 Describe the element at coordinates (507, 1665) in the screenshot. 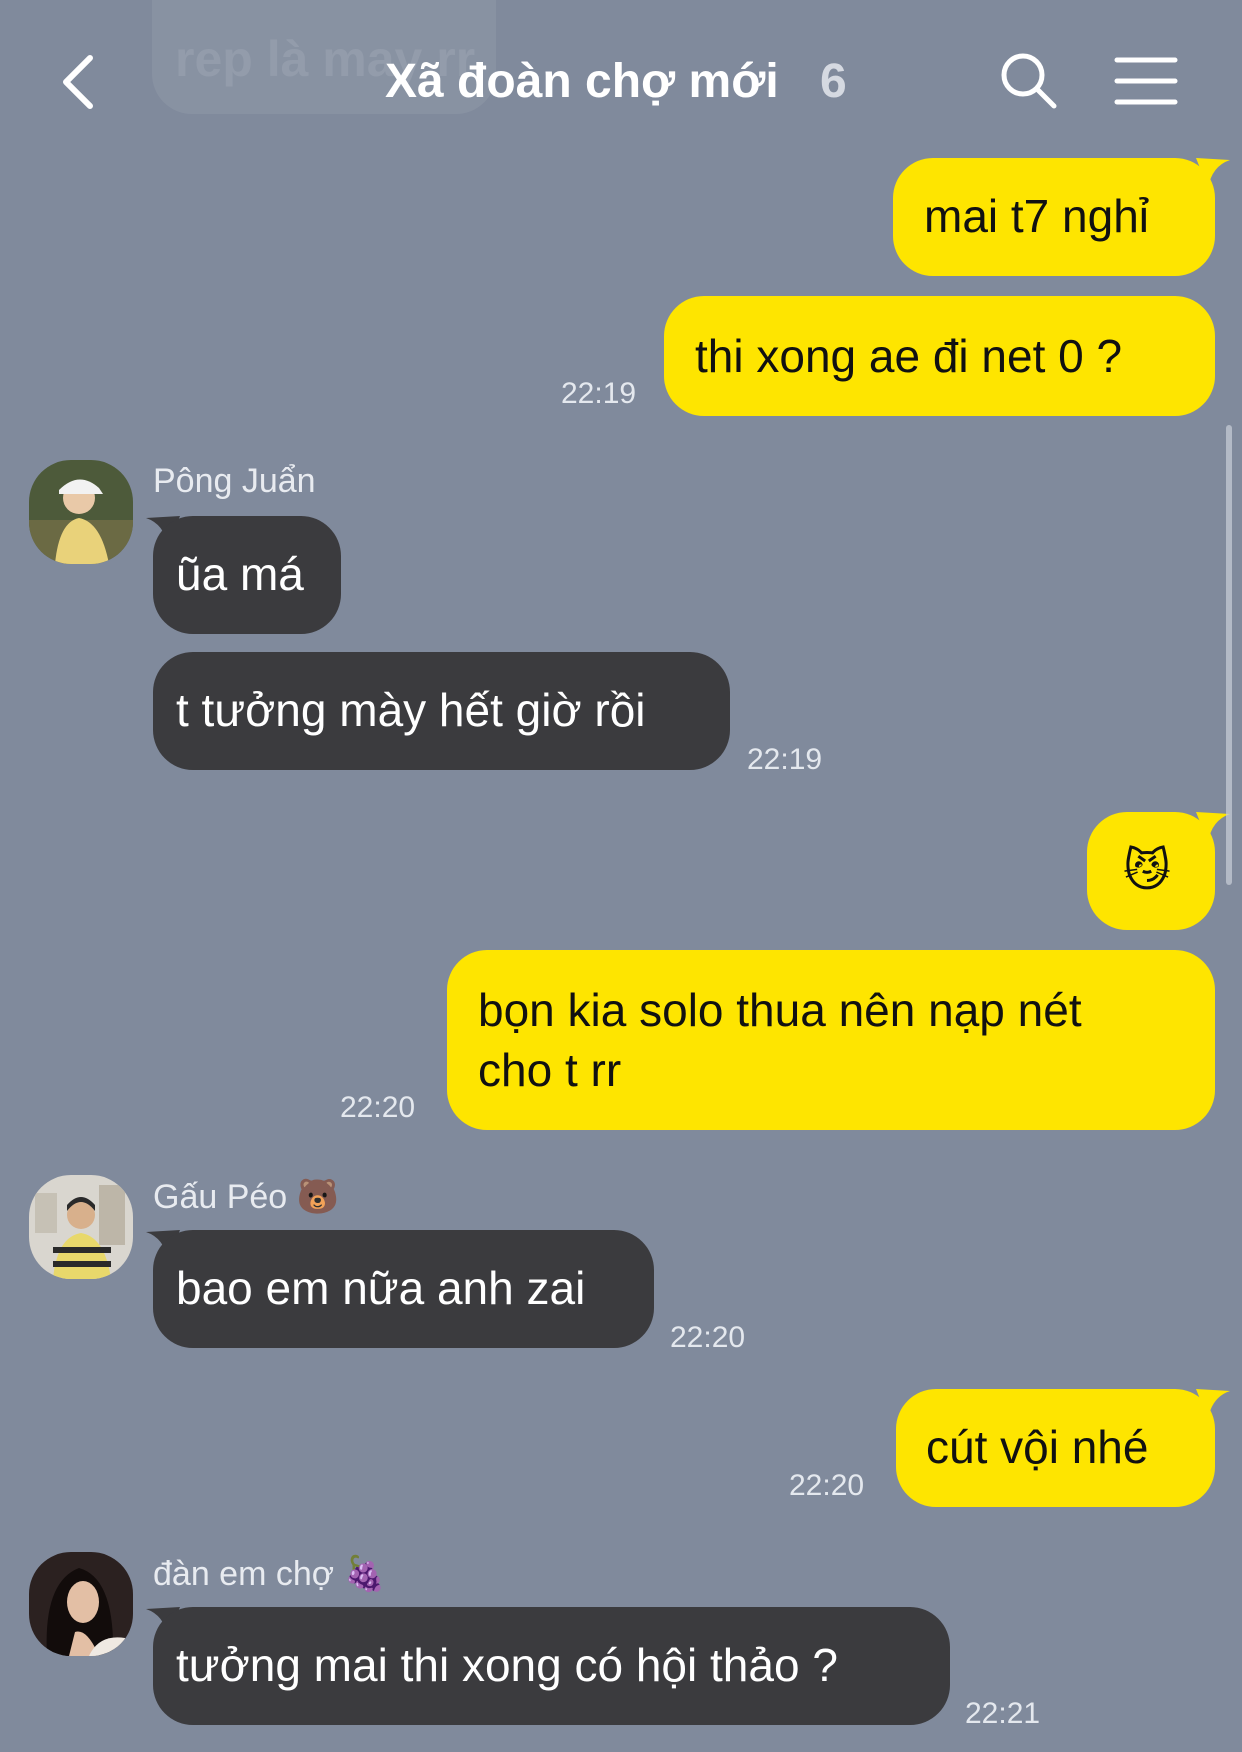

I see `message-text: tưởng mai thi xong có hội thảo ?` at that location.